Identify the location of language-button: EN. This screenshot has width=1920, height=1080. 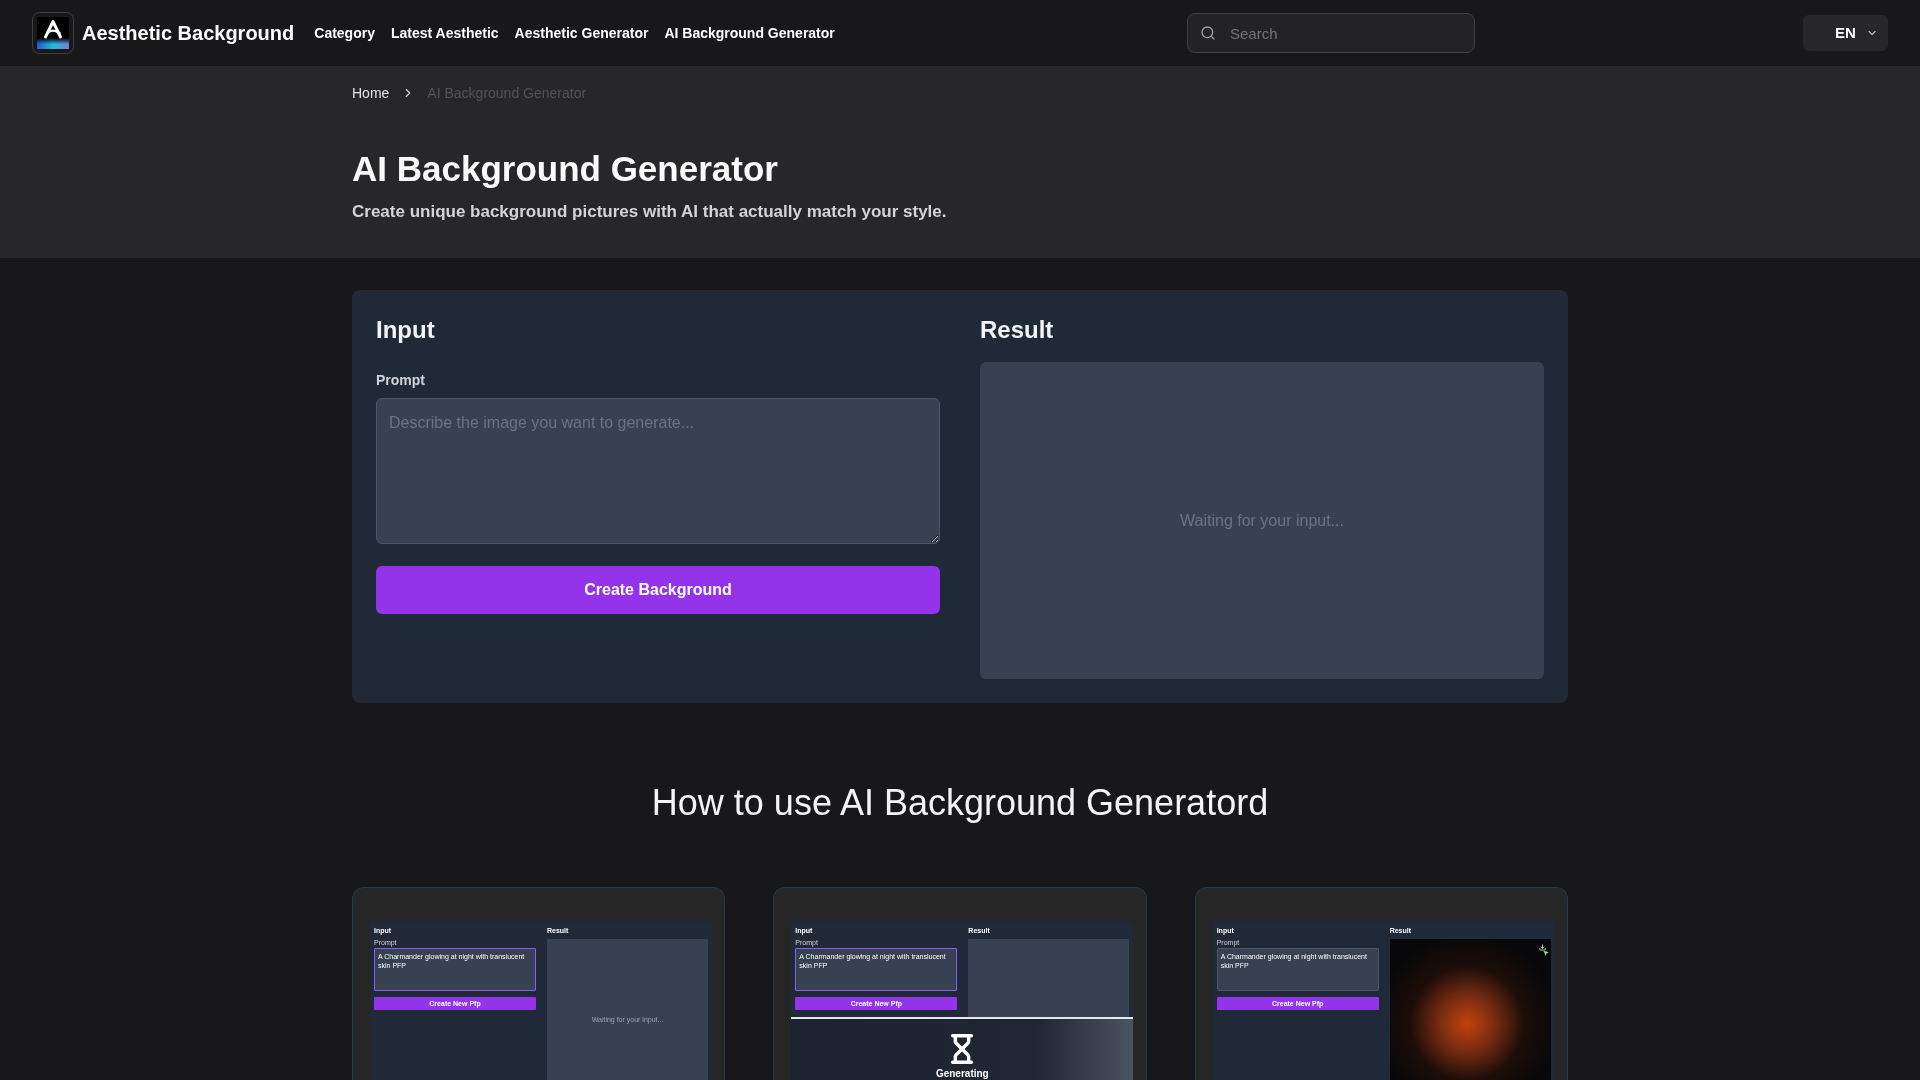
(1845, 33).